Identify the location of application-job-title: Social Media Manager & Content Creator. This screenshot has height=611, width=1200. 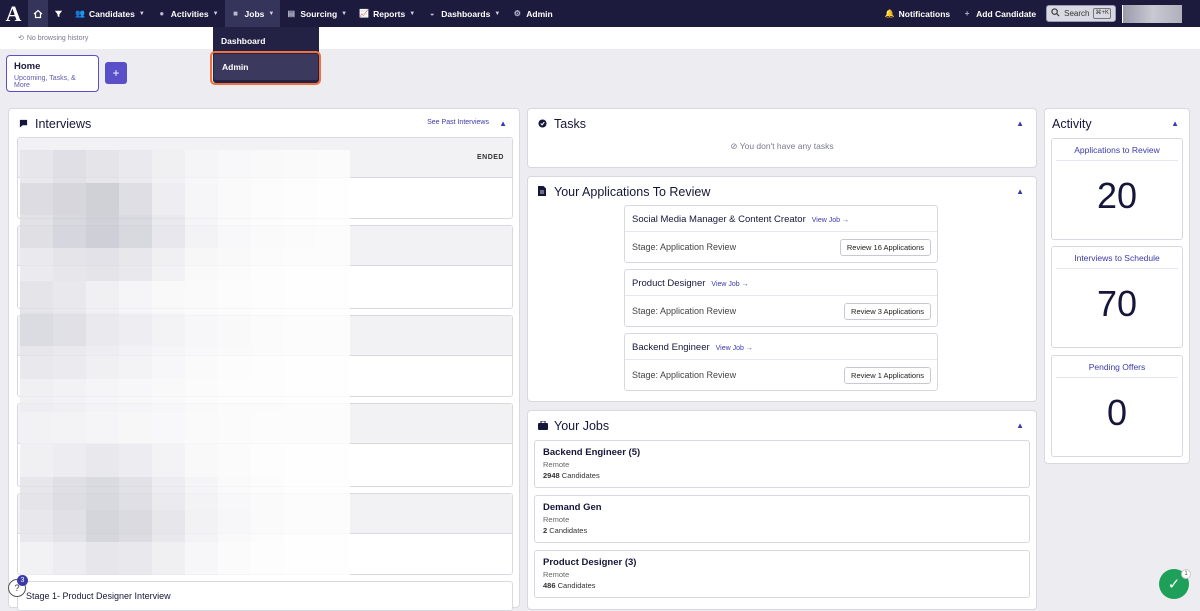
(719, 219).